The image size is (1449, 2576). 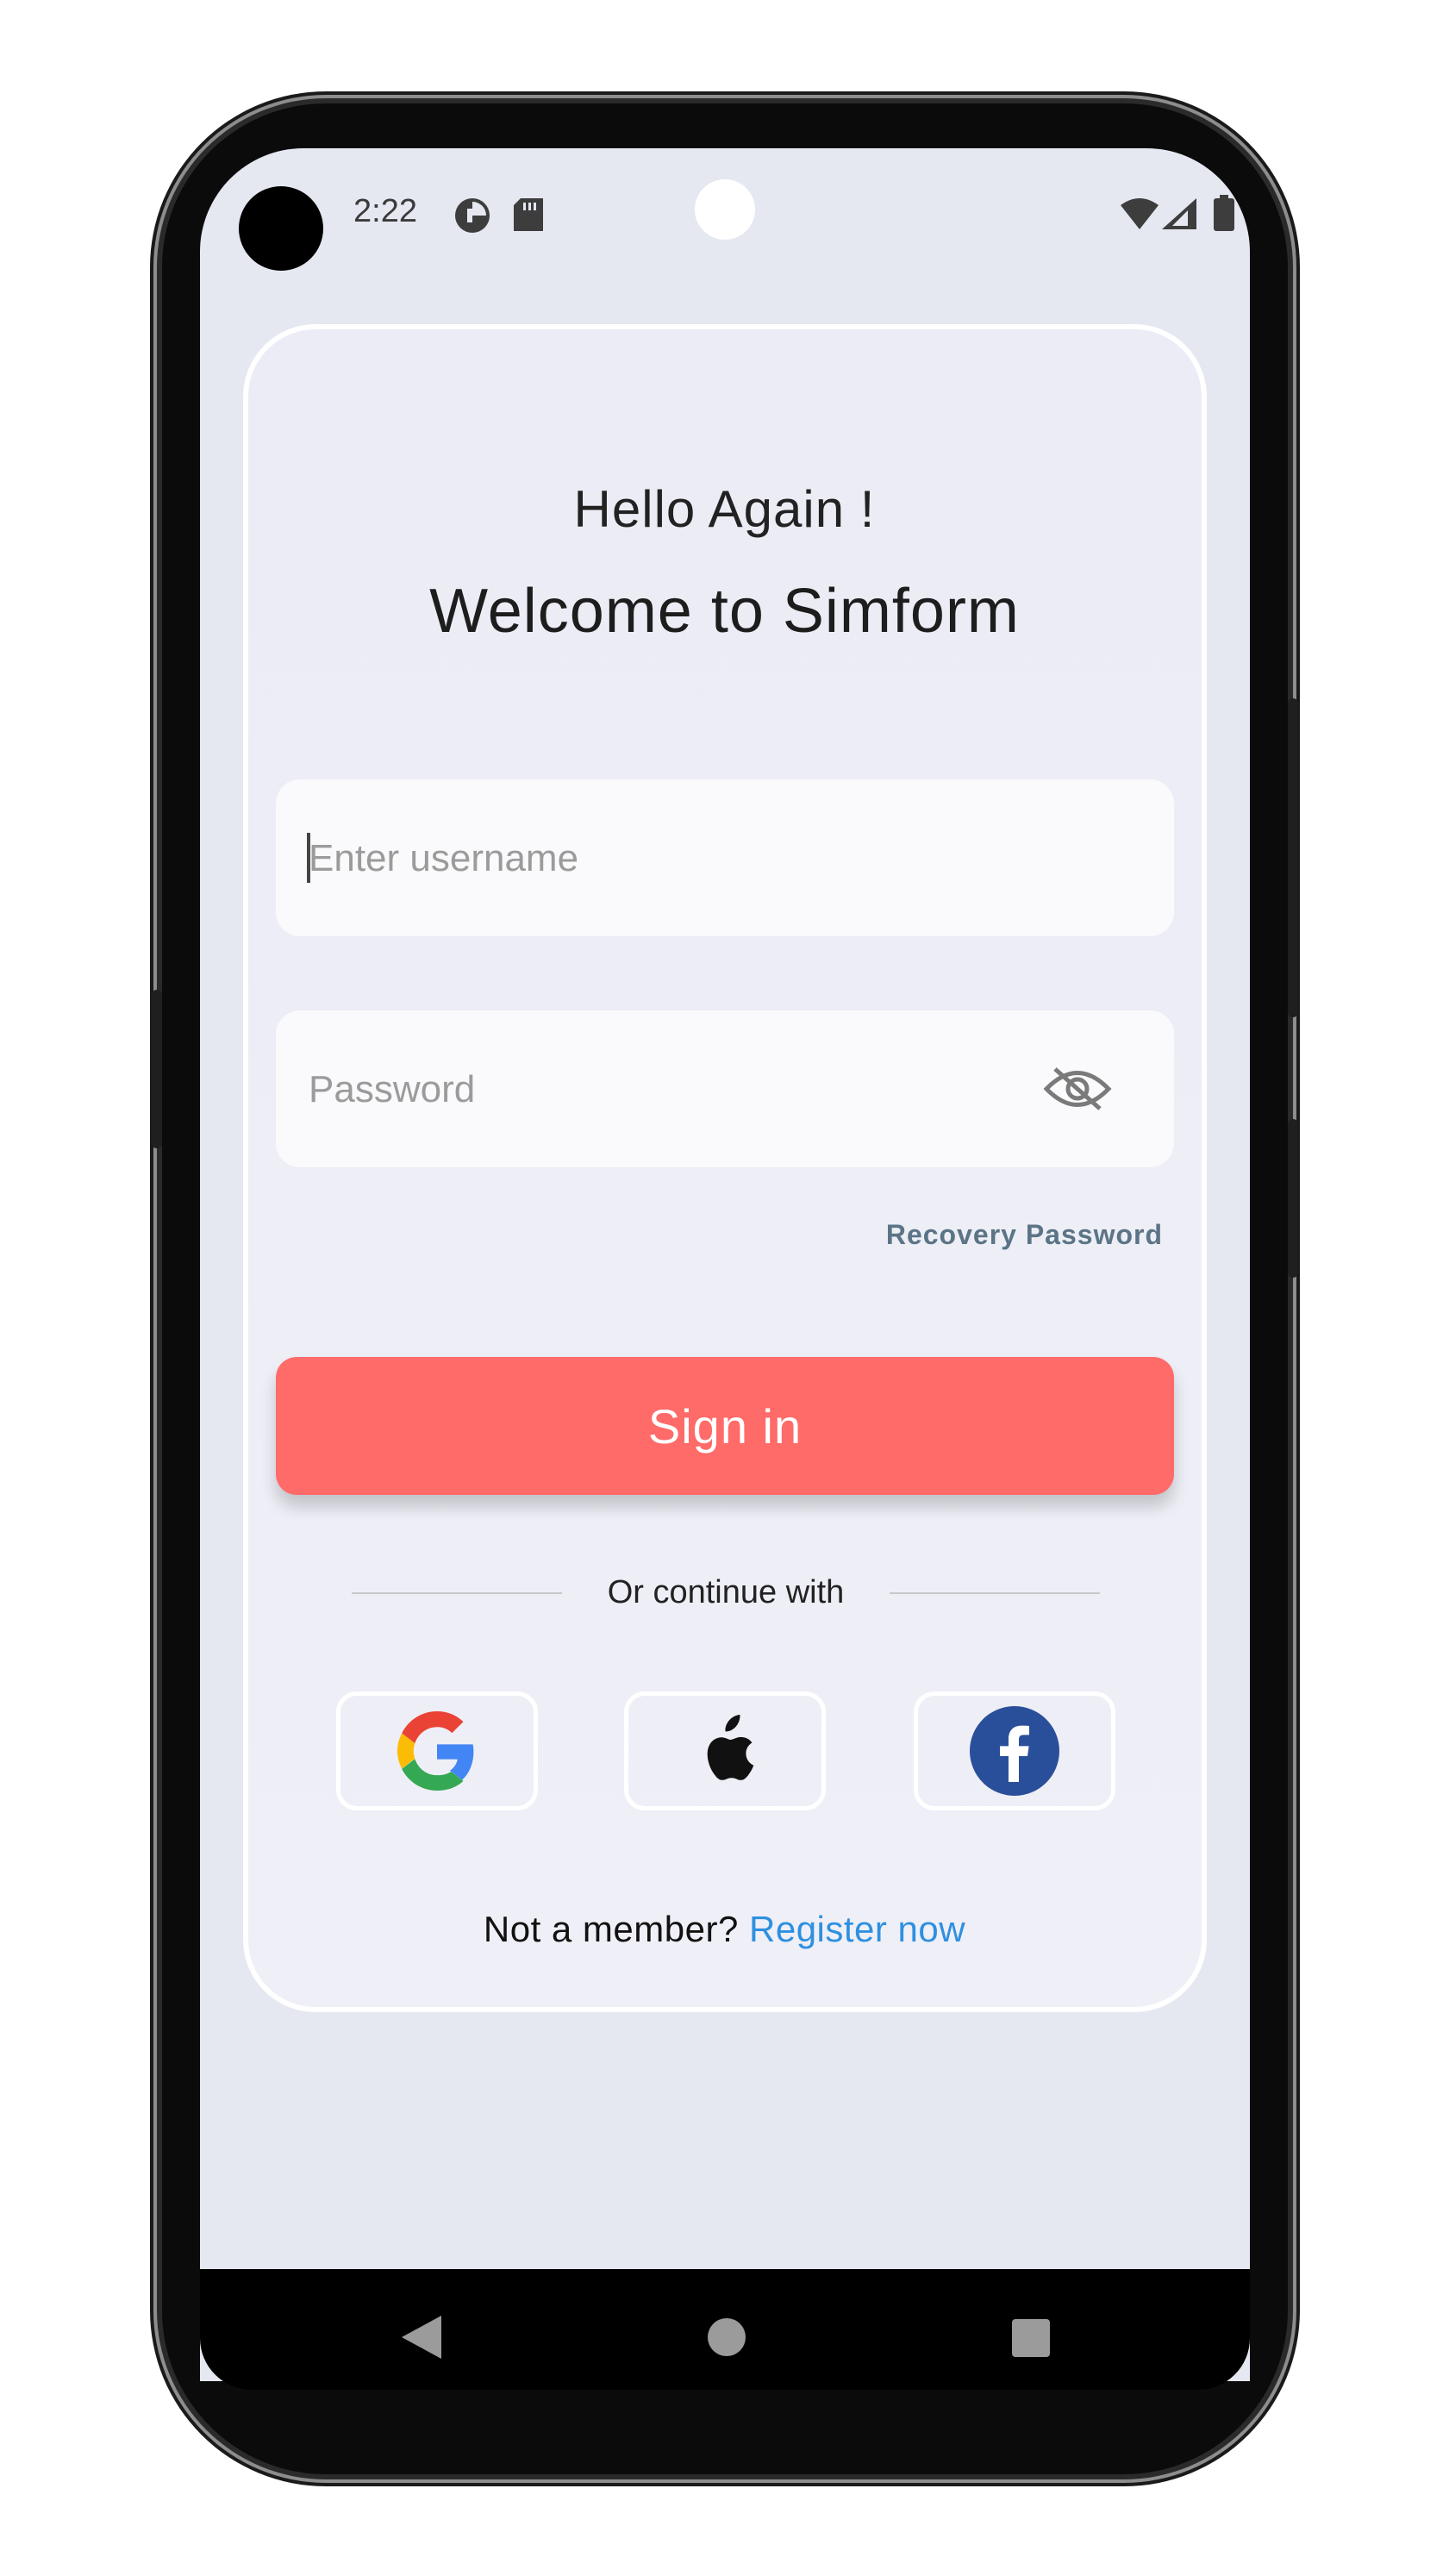 I want to click on password-input, so click(x=679, y=1089).